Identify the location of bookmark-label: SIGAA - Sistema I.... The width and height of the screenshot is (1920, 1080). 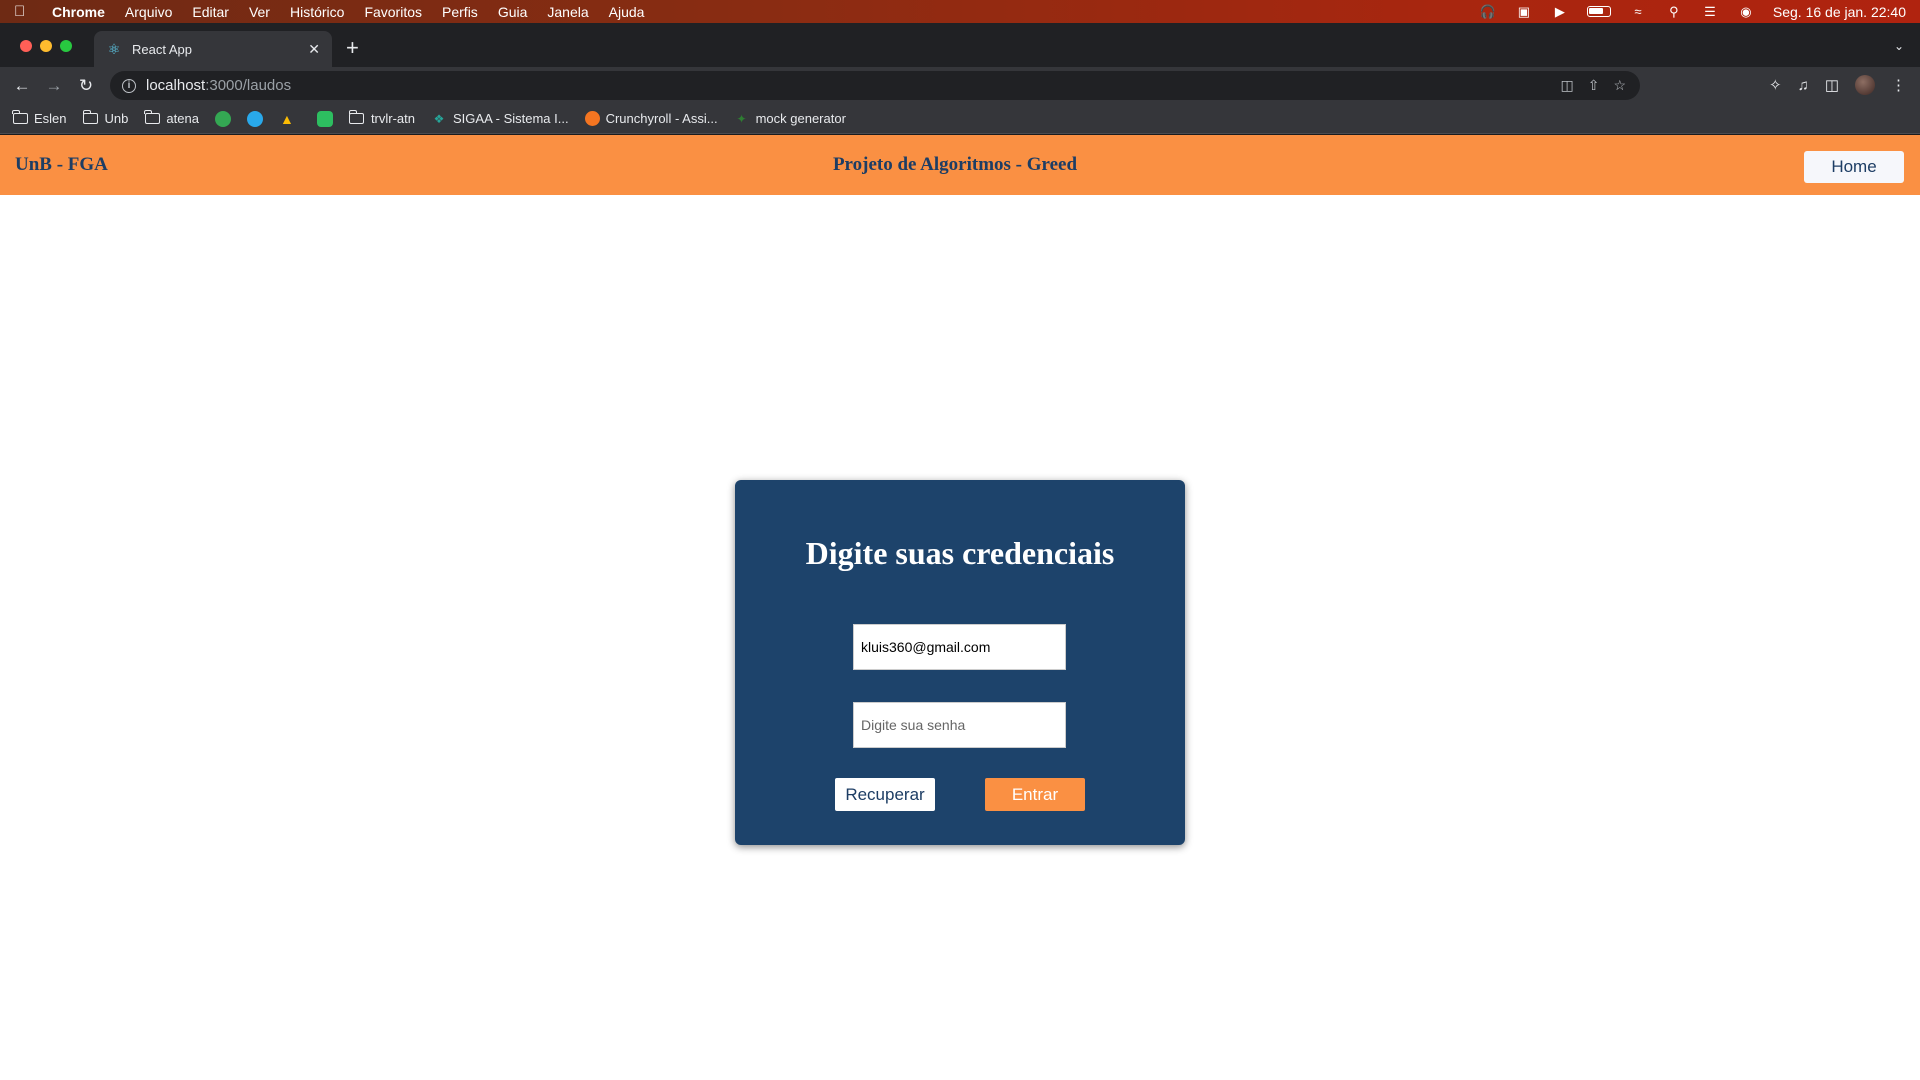
(511, 118).